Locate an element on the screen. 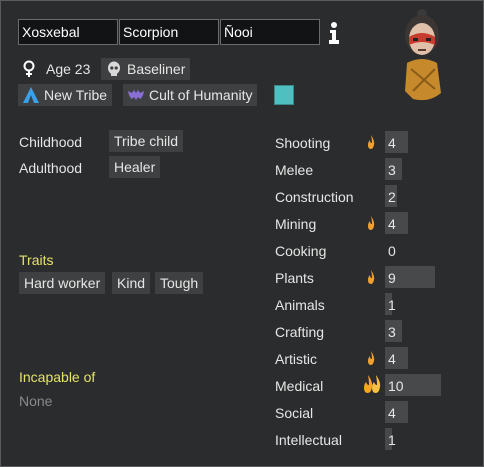 This screenshot has width=484, height=467. ideology-label: Cult of Humanity is located at coordinates (201, 95).